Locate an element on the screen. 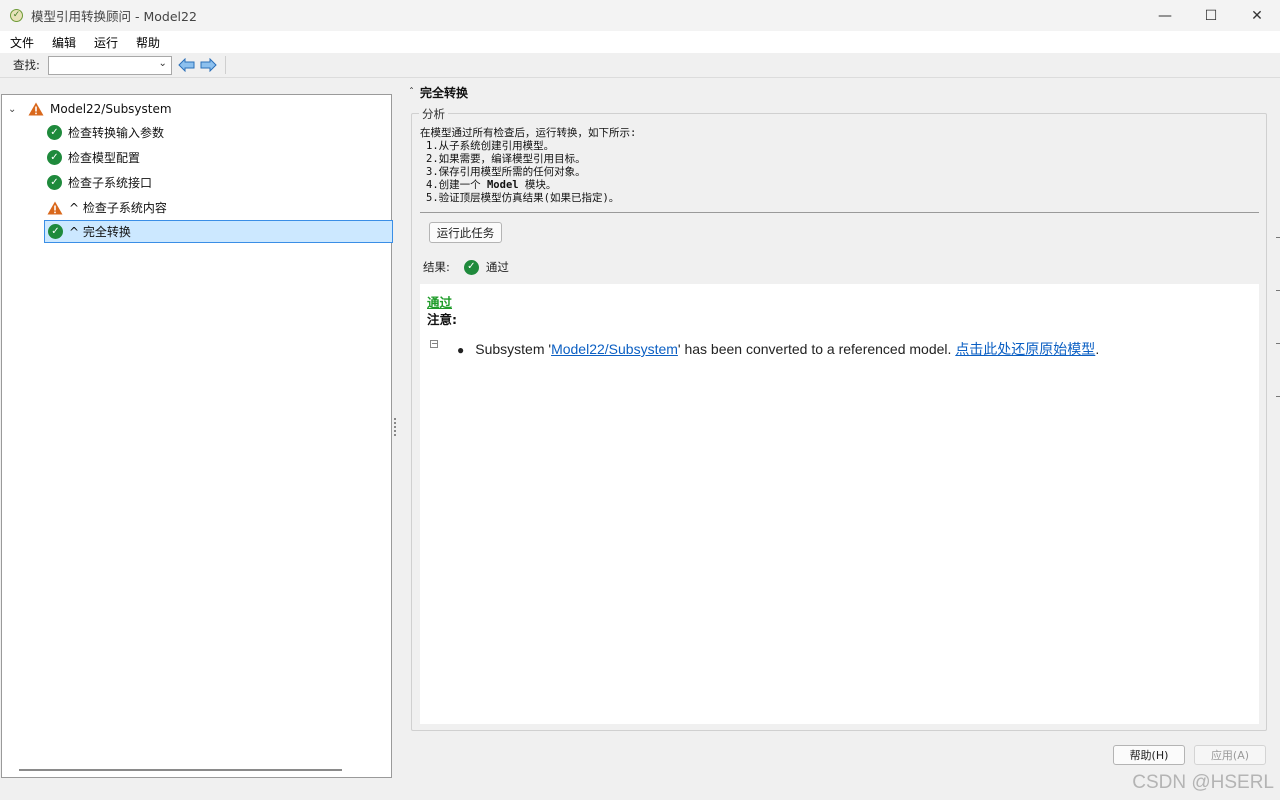 The width and height of the screenshot is (1280, 800). report-note-heading: 注意: is located at coordinates (442, 319).